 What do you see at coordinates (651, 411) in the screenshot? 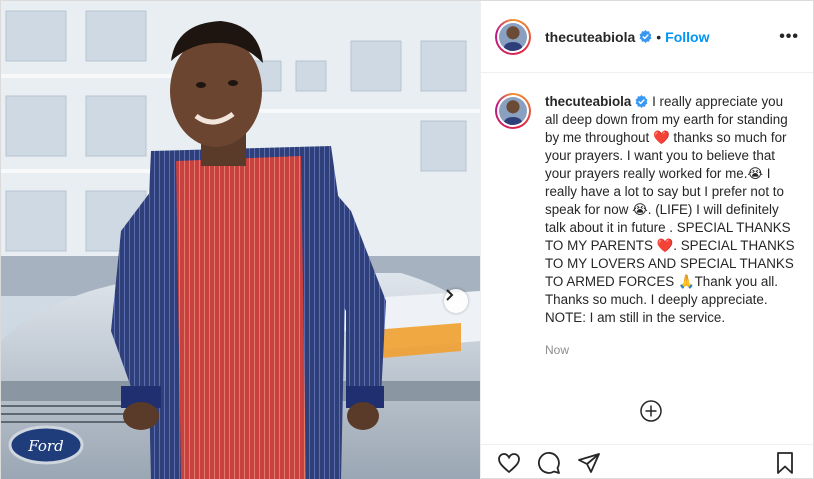
I see `plus-circle-icon` at bounding box center [651, 411].